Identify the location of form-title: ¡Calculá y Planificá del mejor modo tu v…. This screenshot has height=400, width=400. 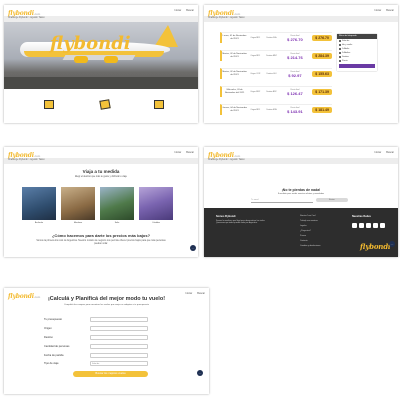
(106, 299).